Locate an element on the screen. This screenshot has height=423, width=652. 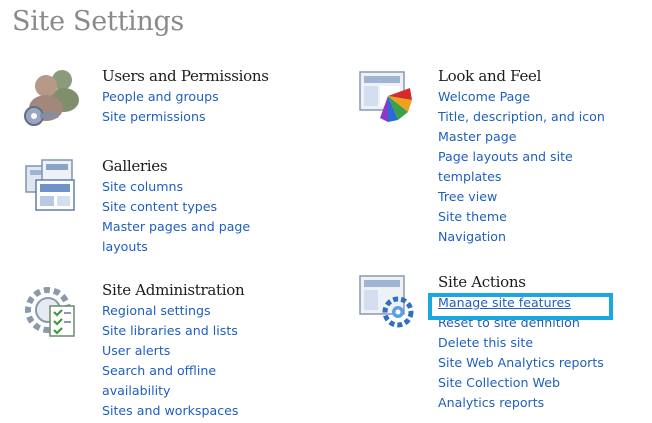
highlight-box is located at coordinates (520, 306).